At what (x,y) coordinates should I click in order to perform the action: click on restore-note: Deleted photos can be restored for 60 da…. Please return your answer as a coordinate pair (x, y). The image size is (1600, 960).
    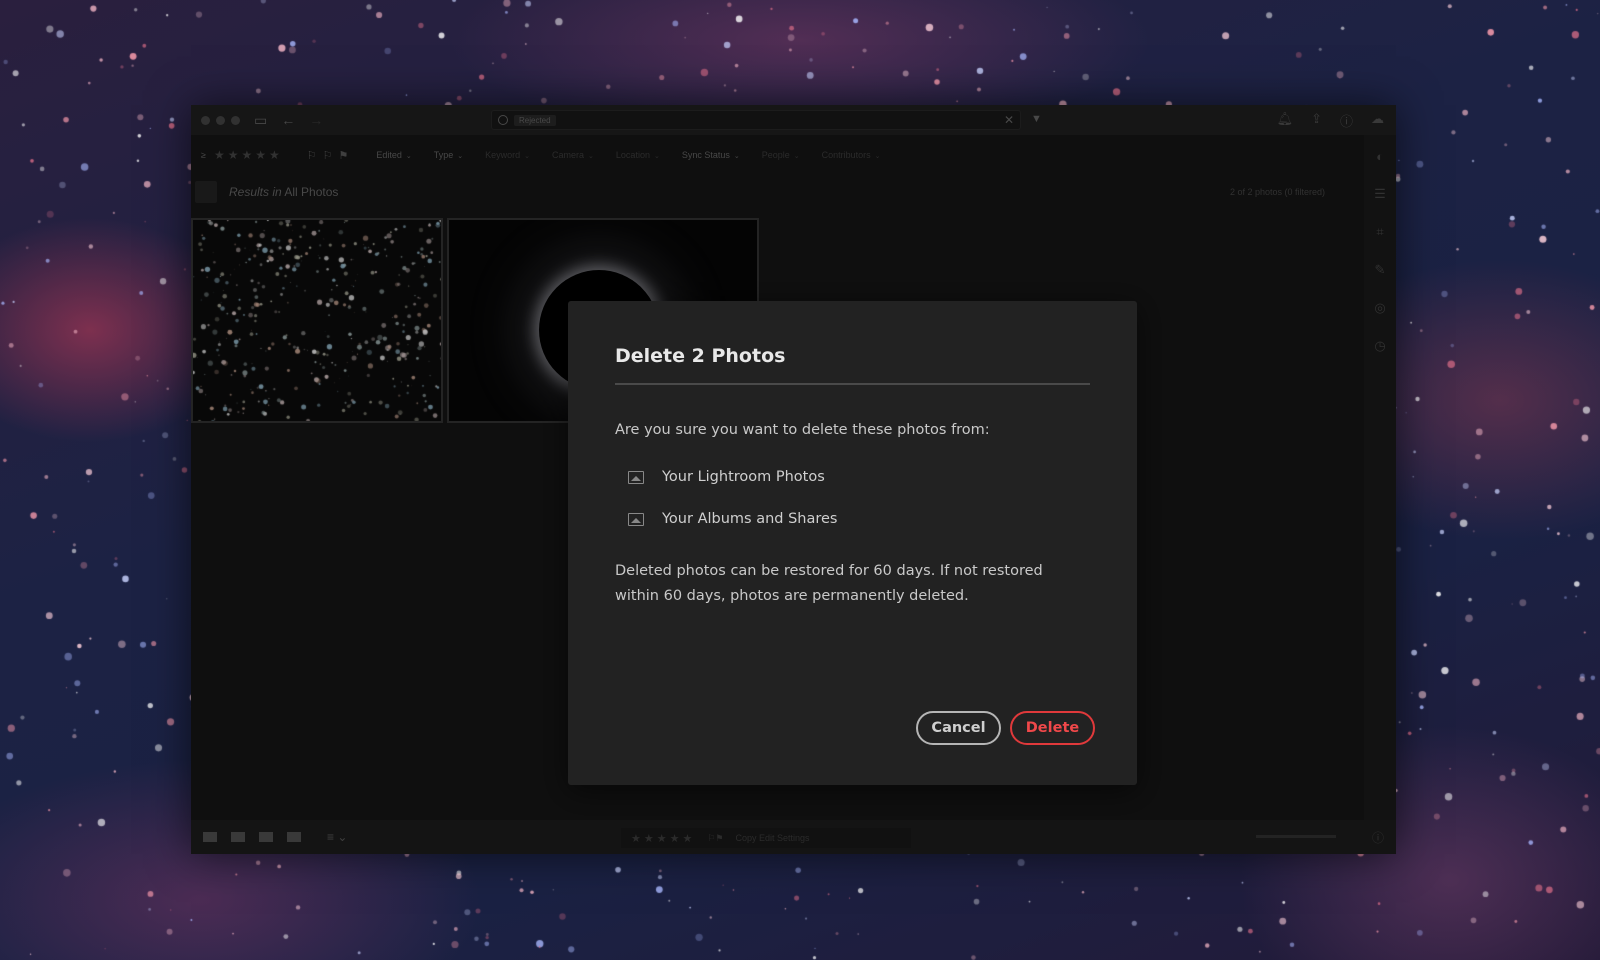
    Looking at the image, I should click on (829, 583).